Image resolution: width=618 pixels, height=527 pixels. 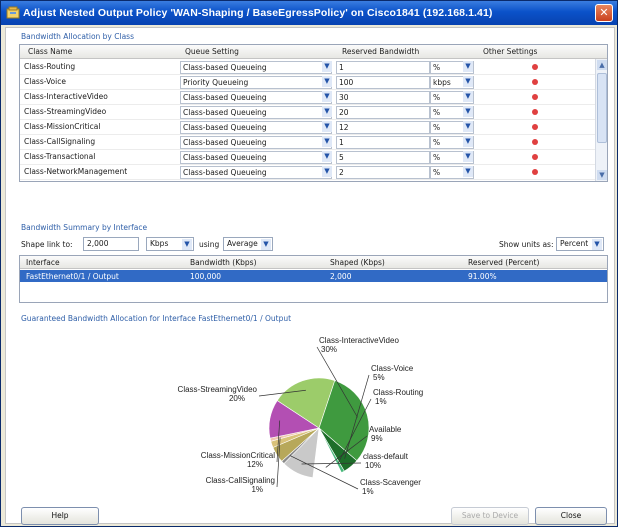 What do you see at coordinates (571, 516) in the screenshot?
I see `close-button: Close` at bounding box center [571, 516].